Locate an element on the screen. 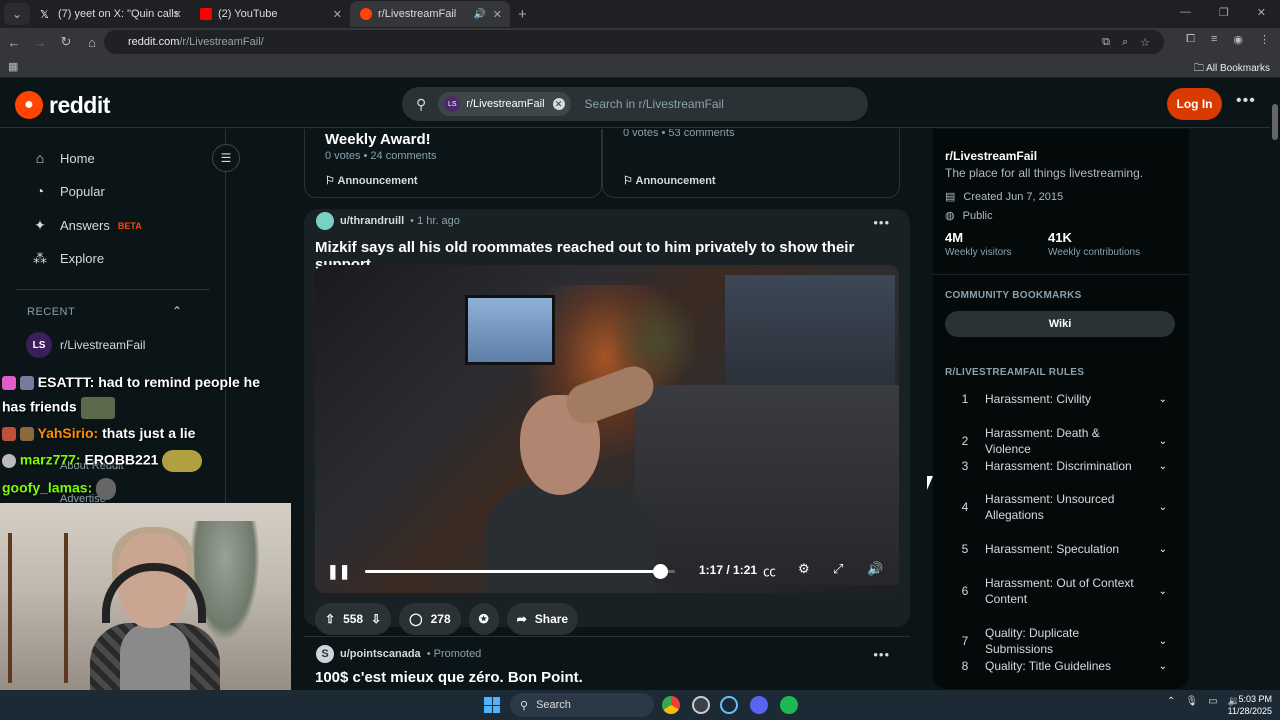  promoted-author: u/pointscanada is located at coordinates (380, 654).